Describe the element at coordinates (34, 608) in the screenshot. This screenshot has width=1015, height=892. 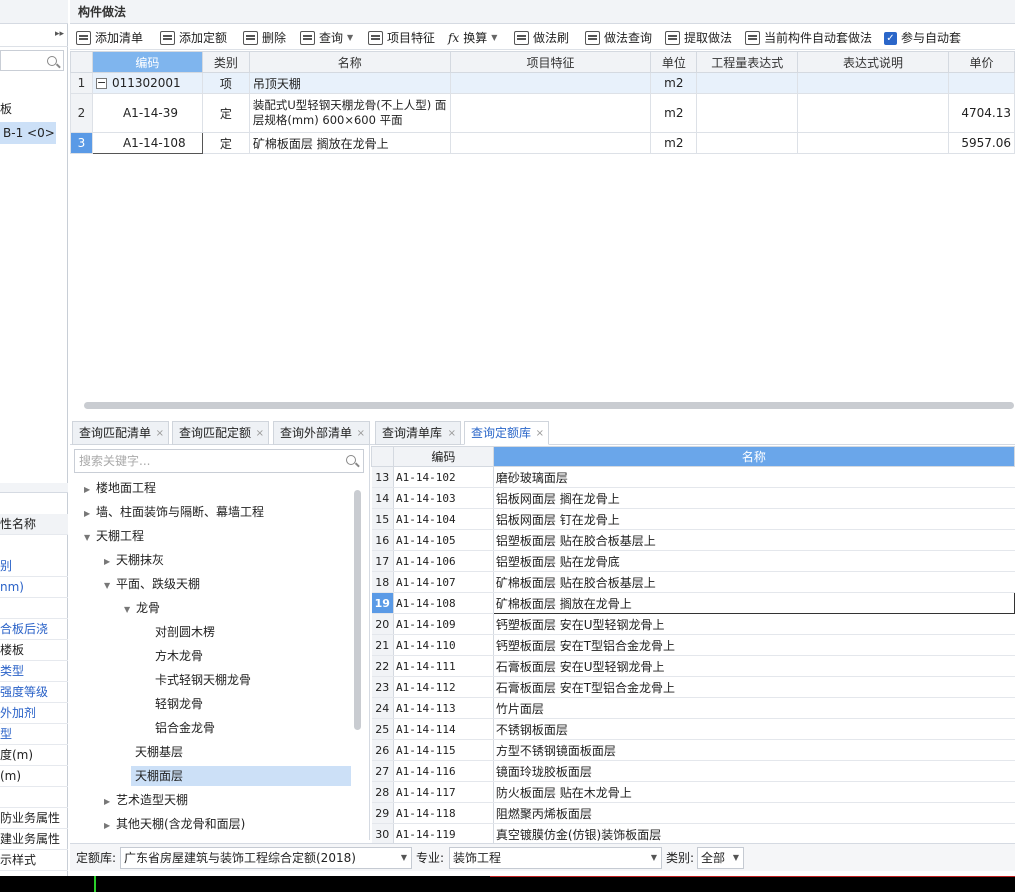
I see `prop-row` at that location.